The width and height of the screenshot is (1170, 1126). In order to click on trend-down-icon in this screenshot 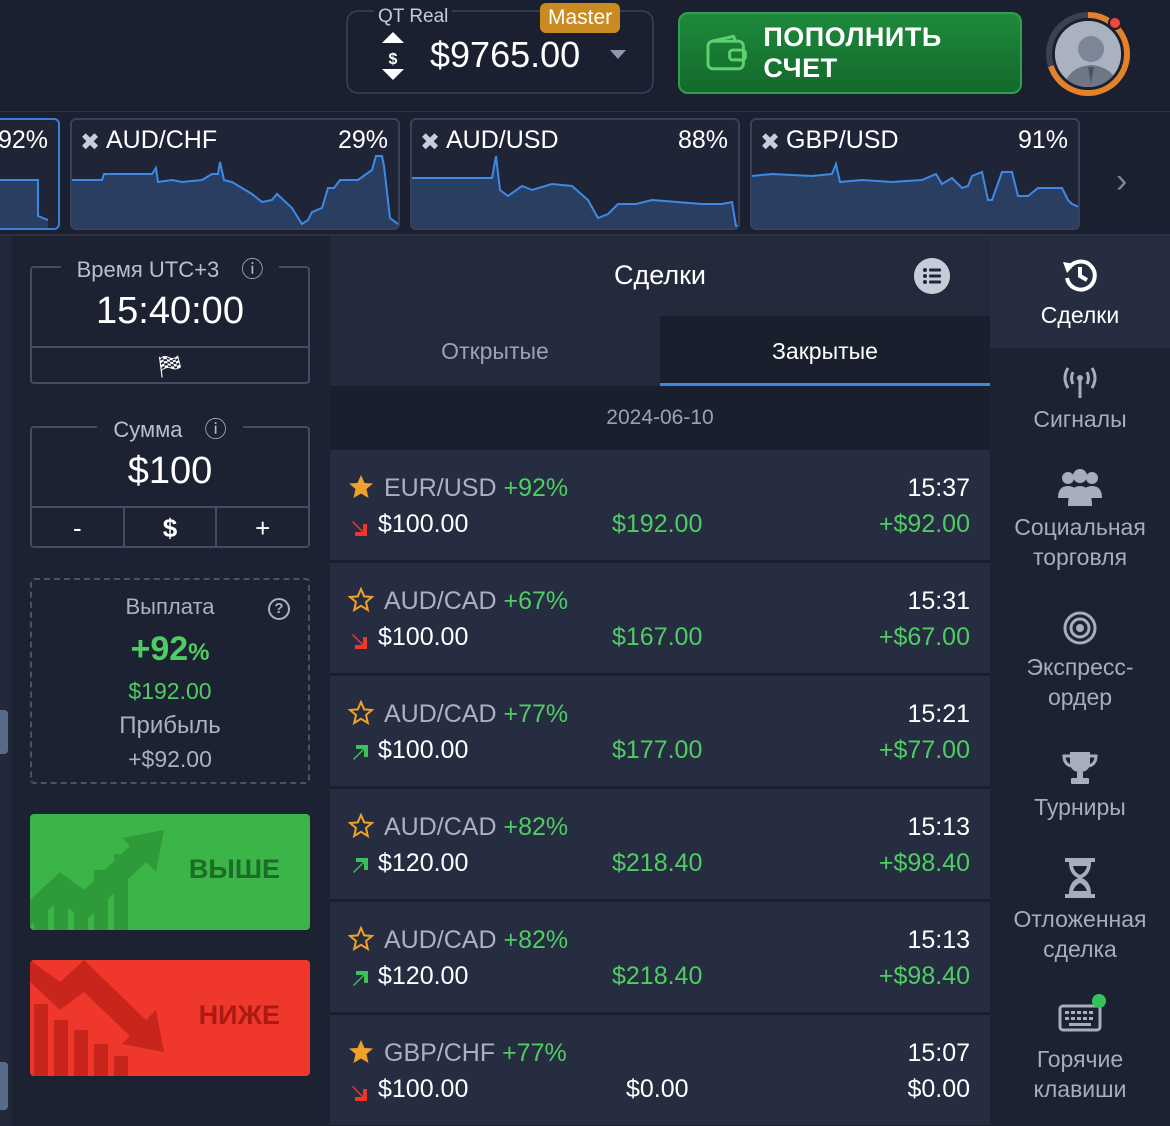, I will do `click(97, 1018)`.